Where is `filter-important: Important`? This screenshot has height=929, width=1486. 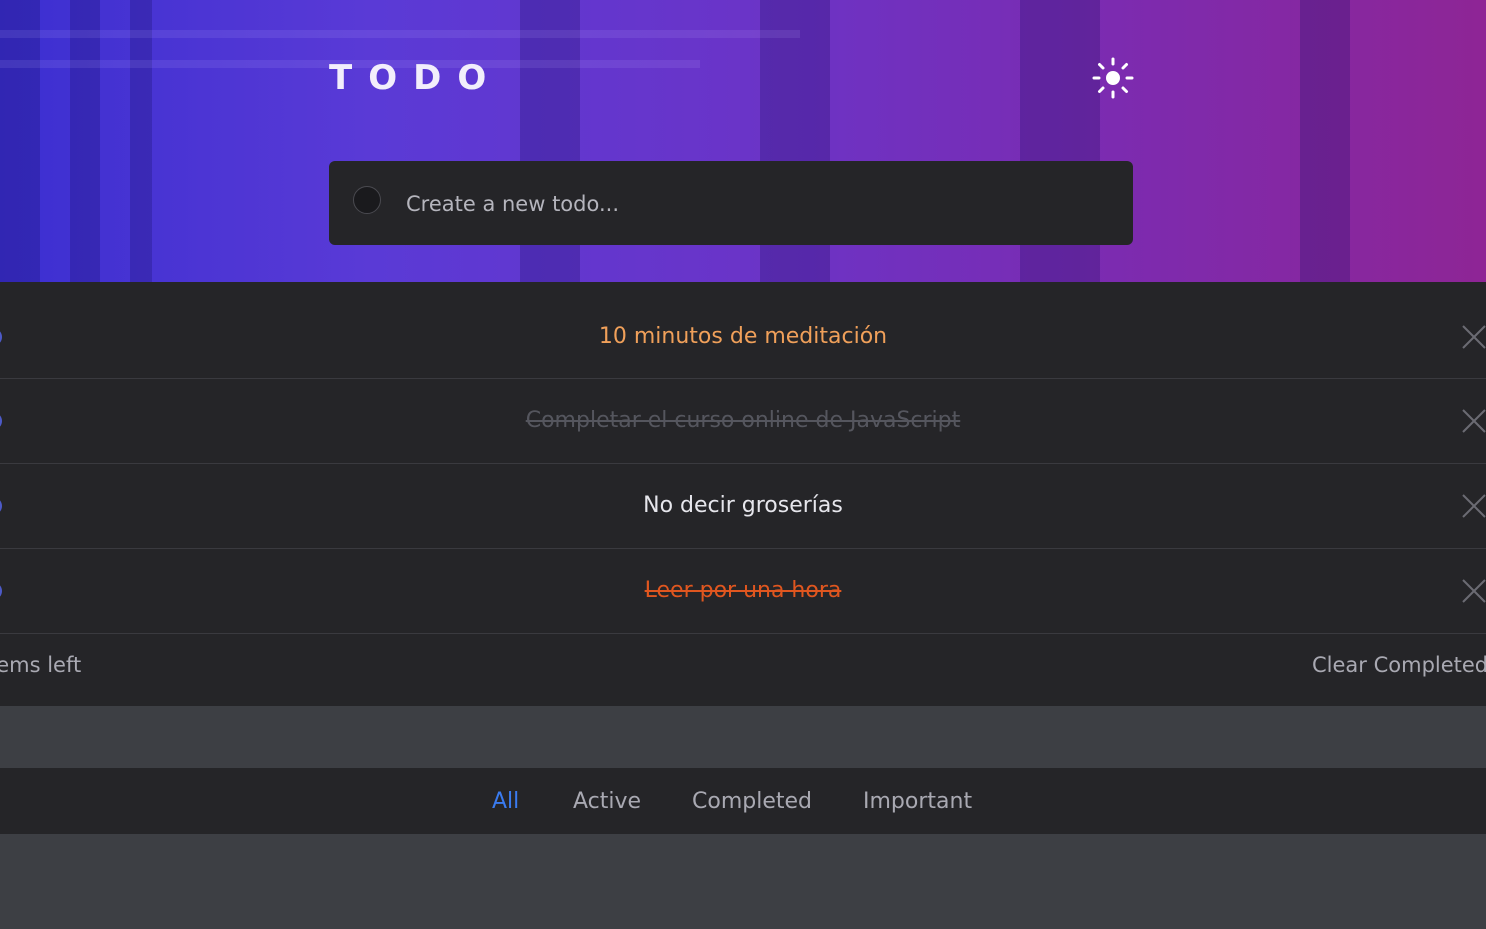
filter-important: Important is located at coordinates (917, 801).